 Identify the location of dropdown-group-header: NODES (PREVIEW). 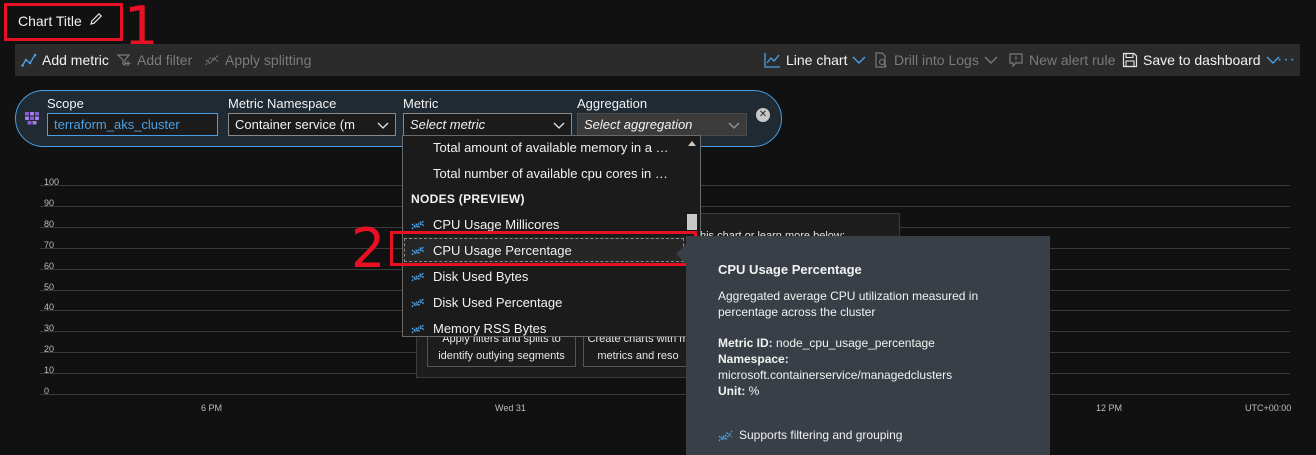
(544, 199).